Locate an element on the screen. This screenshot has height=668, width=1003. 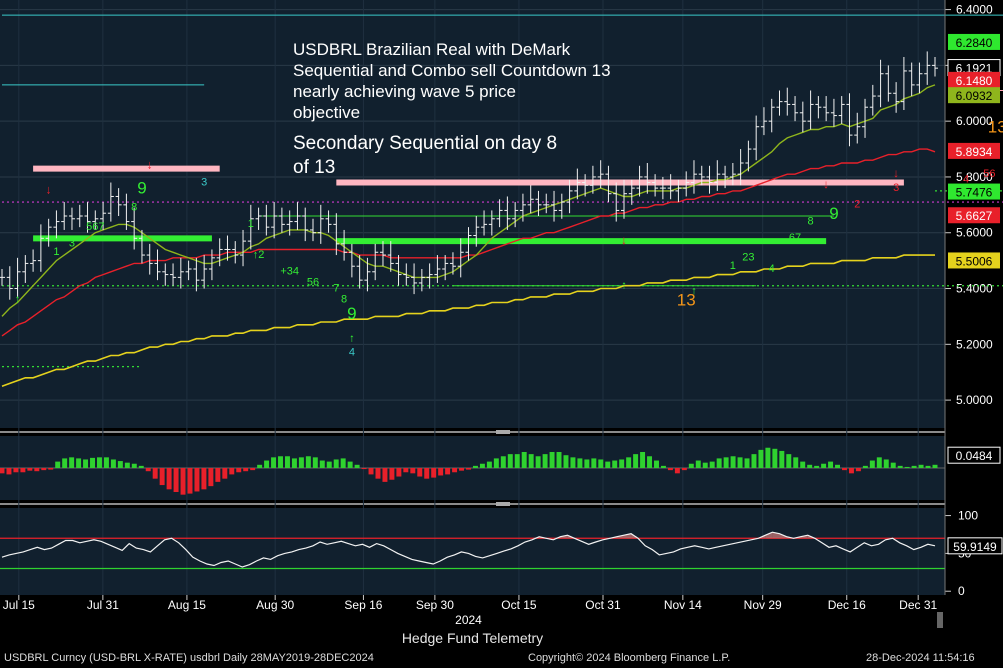
demark-count-label: +34 is located at coordinates (289, 272).